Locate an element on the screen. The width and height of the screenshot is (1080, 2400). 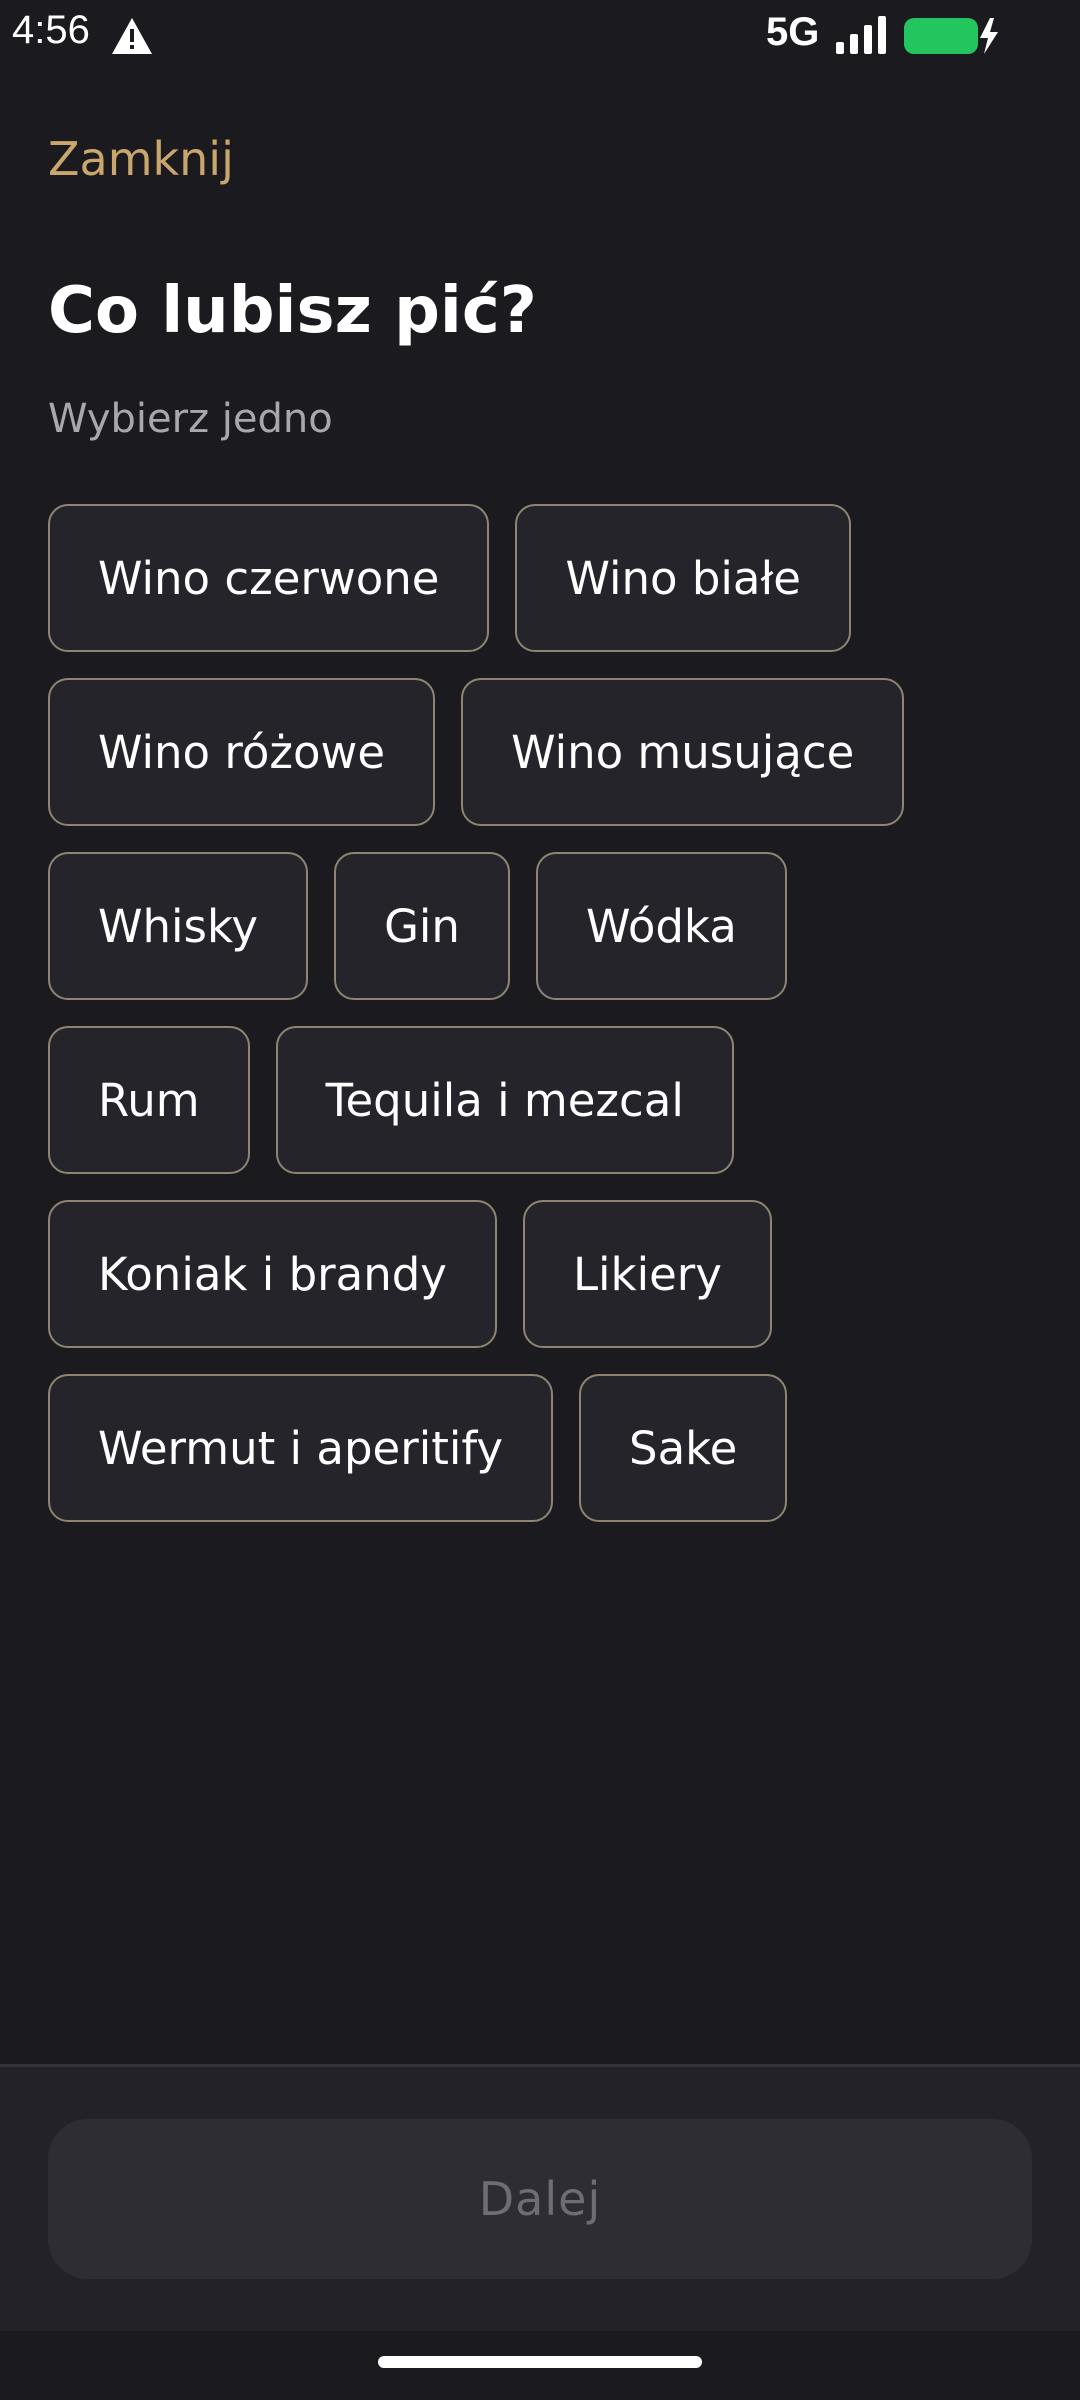
status-bar: 4:56 5G is located at coordinates (540, 35).